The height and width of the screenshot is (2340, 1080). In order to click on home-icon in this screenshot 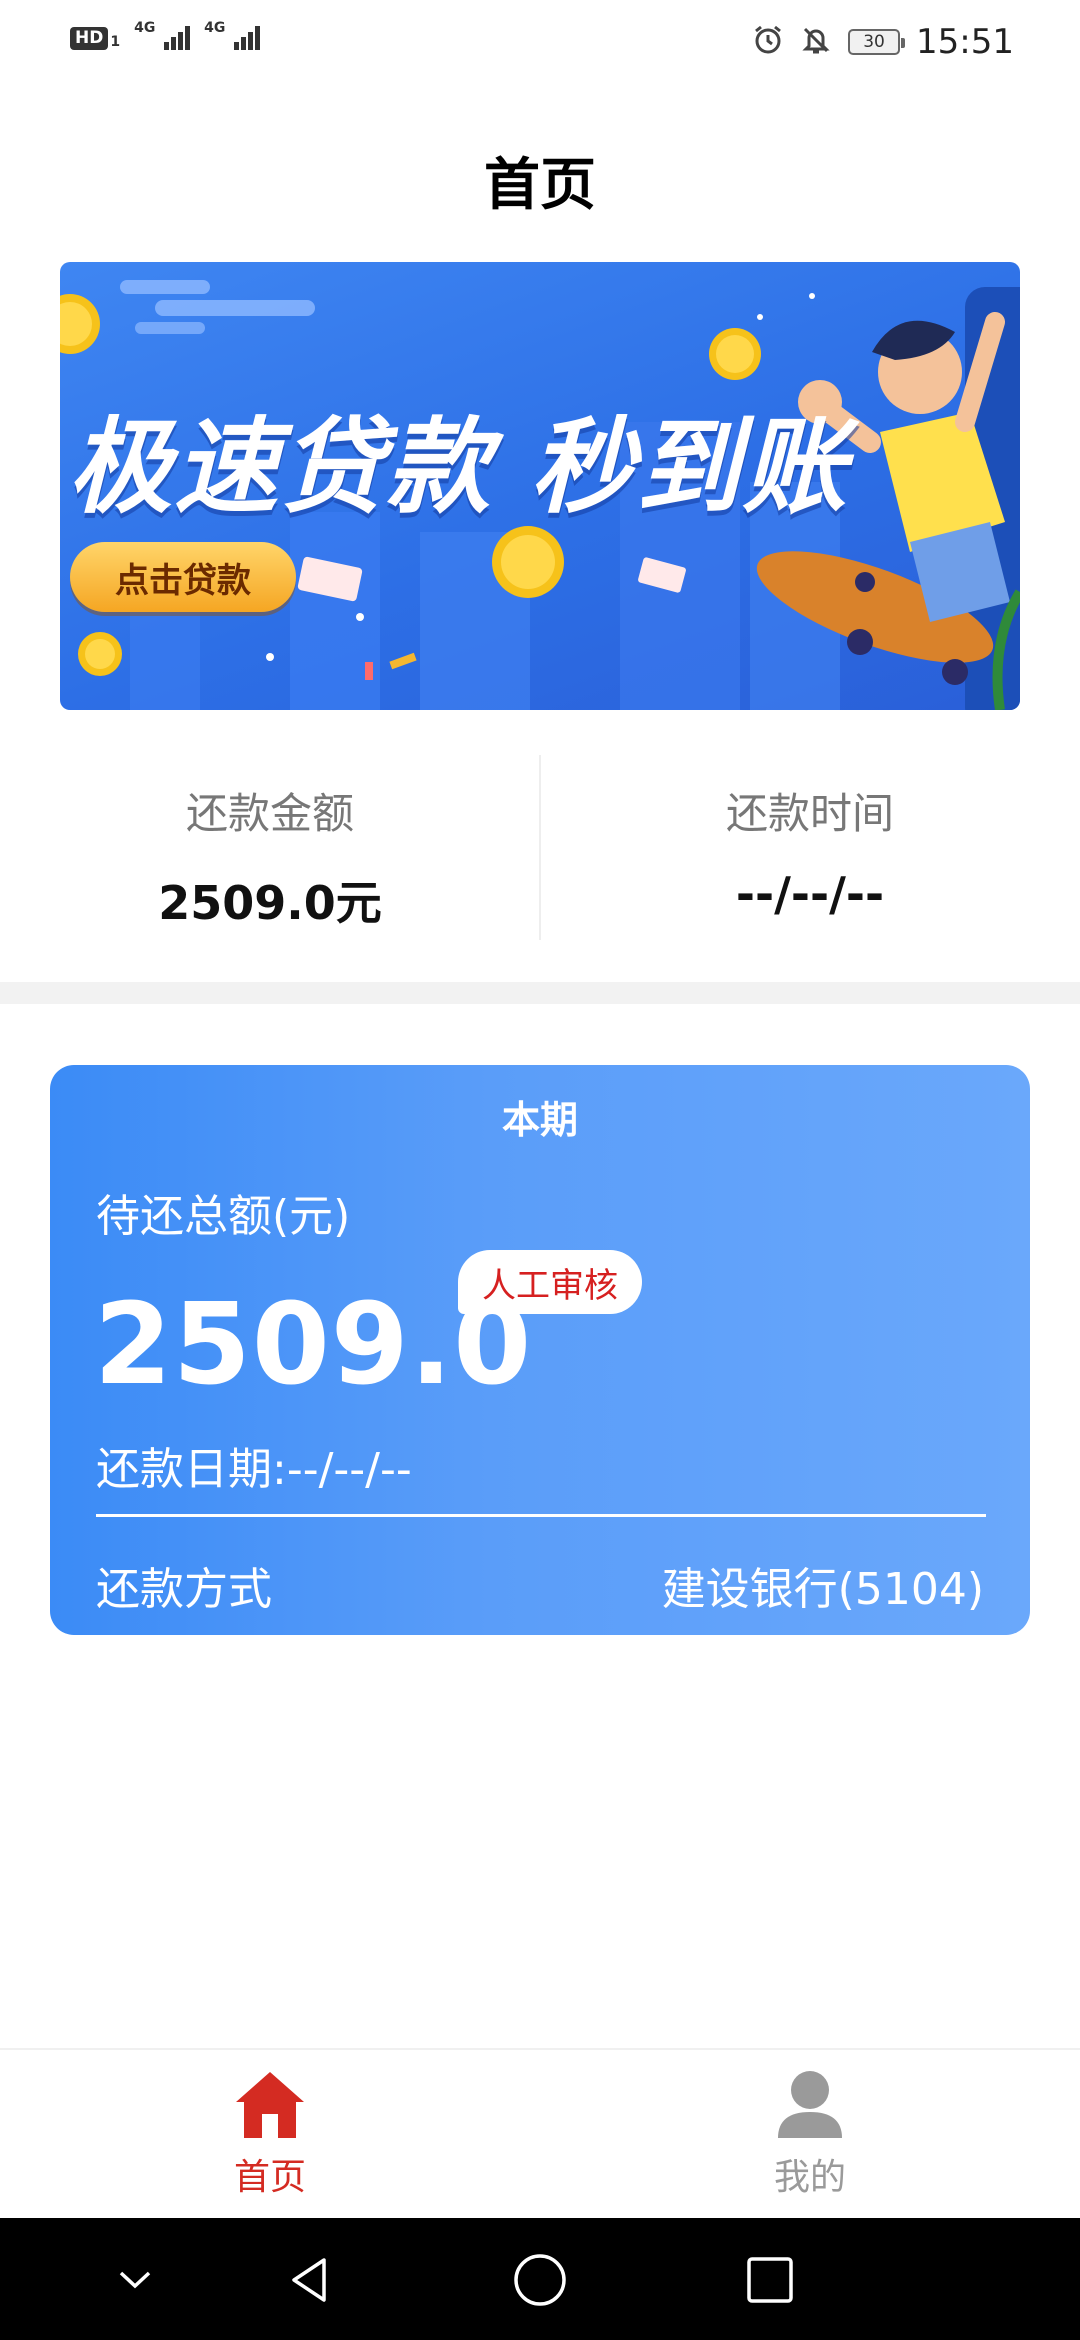, I will do `click(270, 2106)`.